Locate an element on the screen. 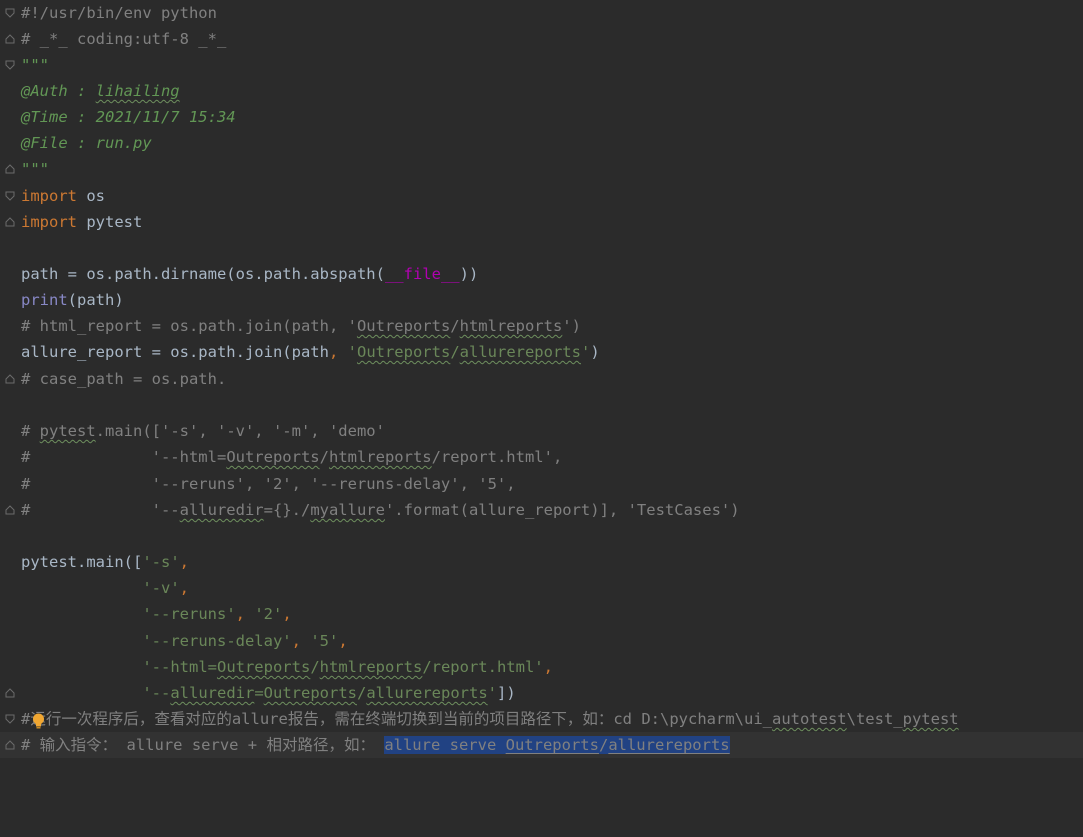 This screenshot has height=837, width=1083. selected-text: allure serve is located at coordinates (445, 745).